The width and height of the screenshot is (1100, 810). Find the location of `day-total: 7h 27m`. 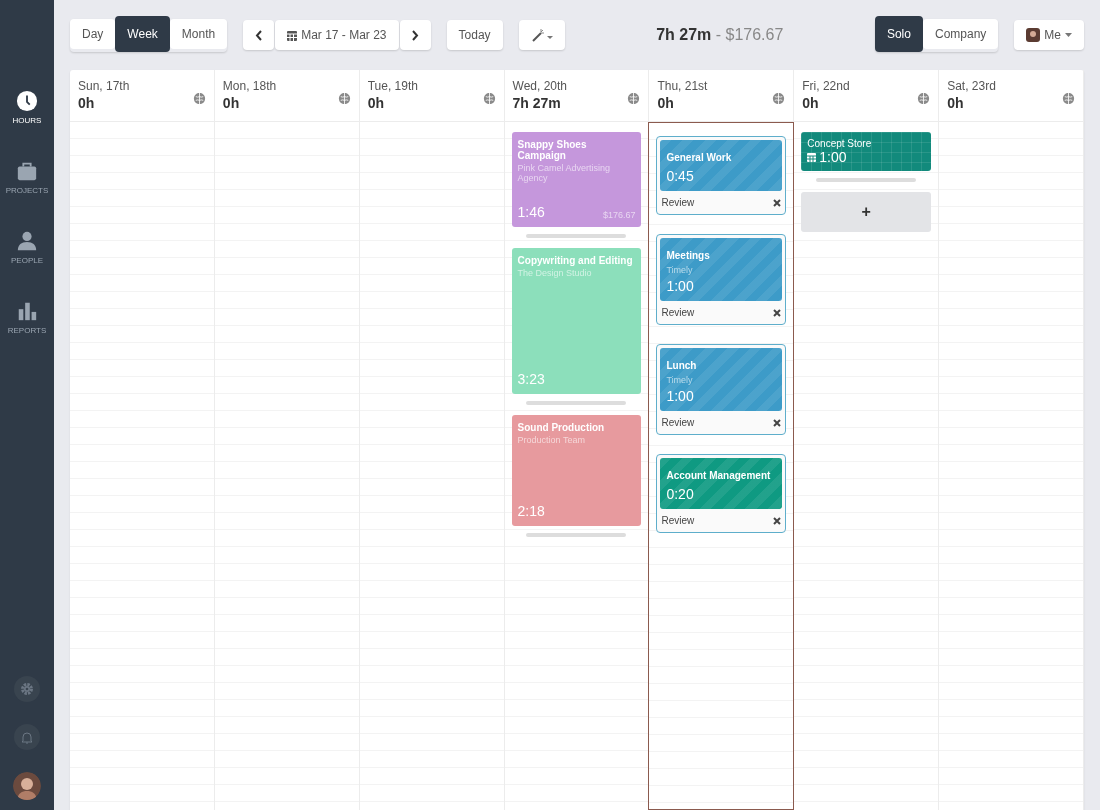

day-total: 7h 27m is located at coordinates (537, 103).